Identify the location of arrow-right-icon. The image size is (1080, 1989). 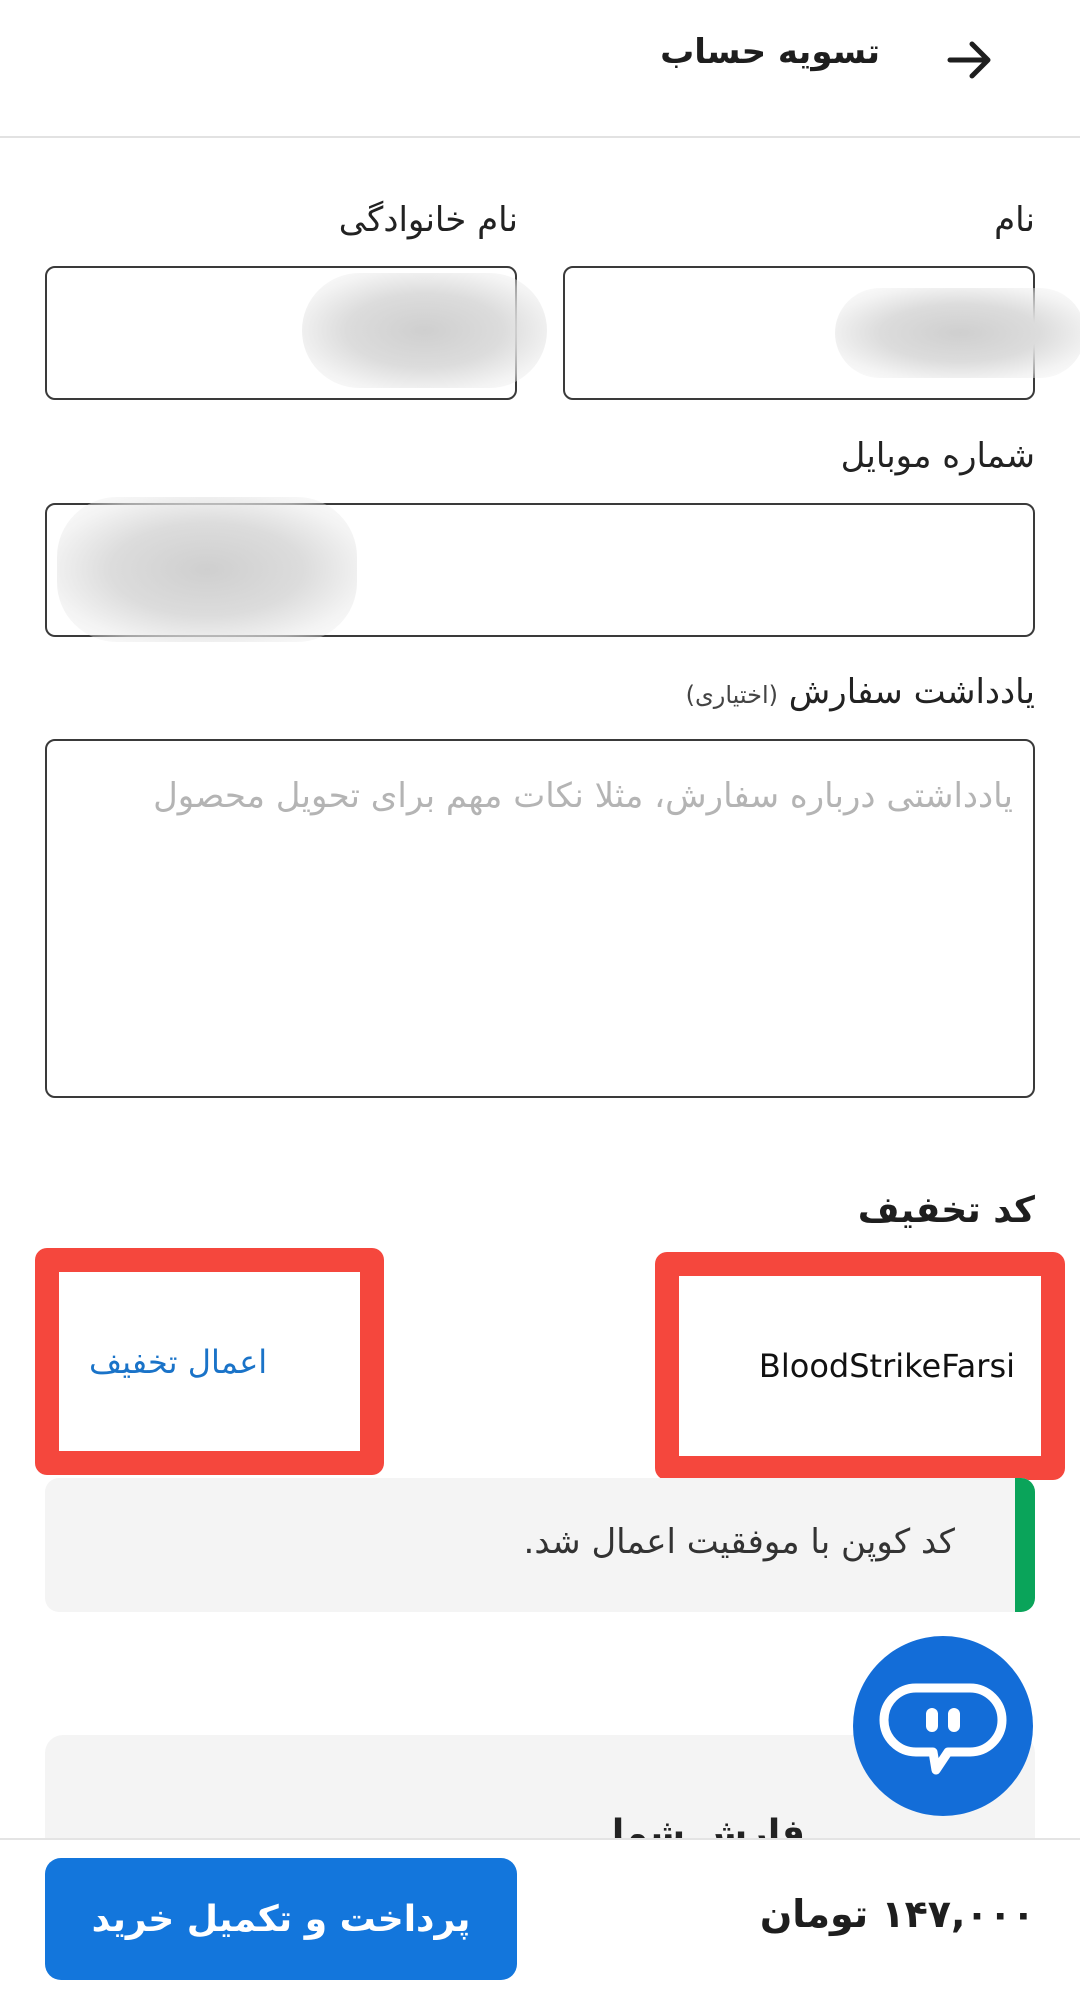
(969, 60).